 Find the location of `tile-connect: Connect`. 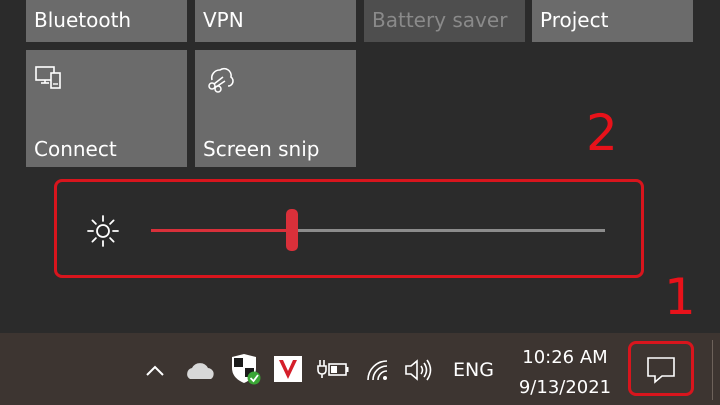

tile-connect: Connect is located at coordinates (106, 108).